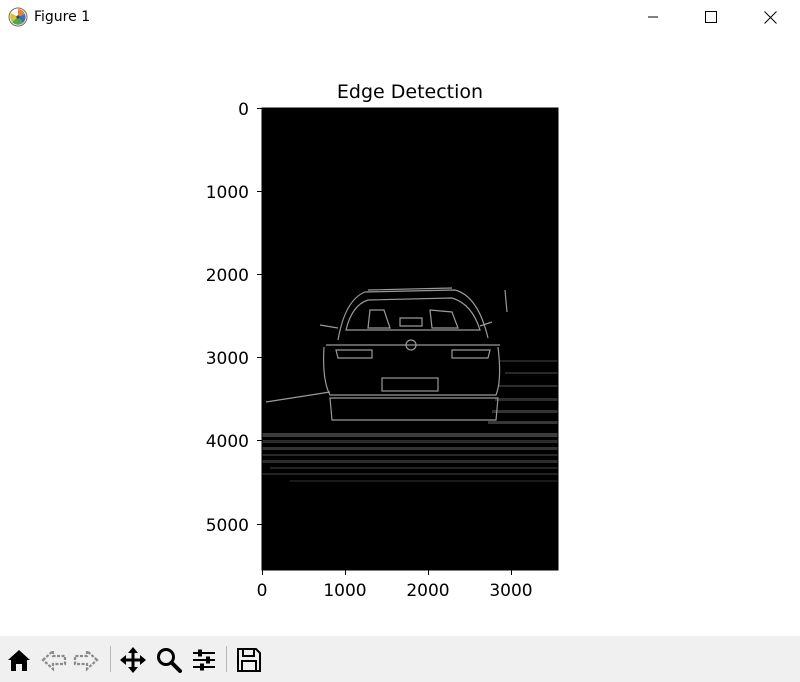  Describe the element at coordinates (62, 17) in the screenshot. I see `window-title: Figure 1` at that location.